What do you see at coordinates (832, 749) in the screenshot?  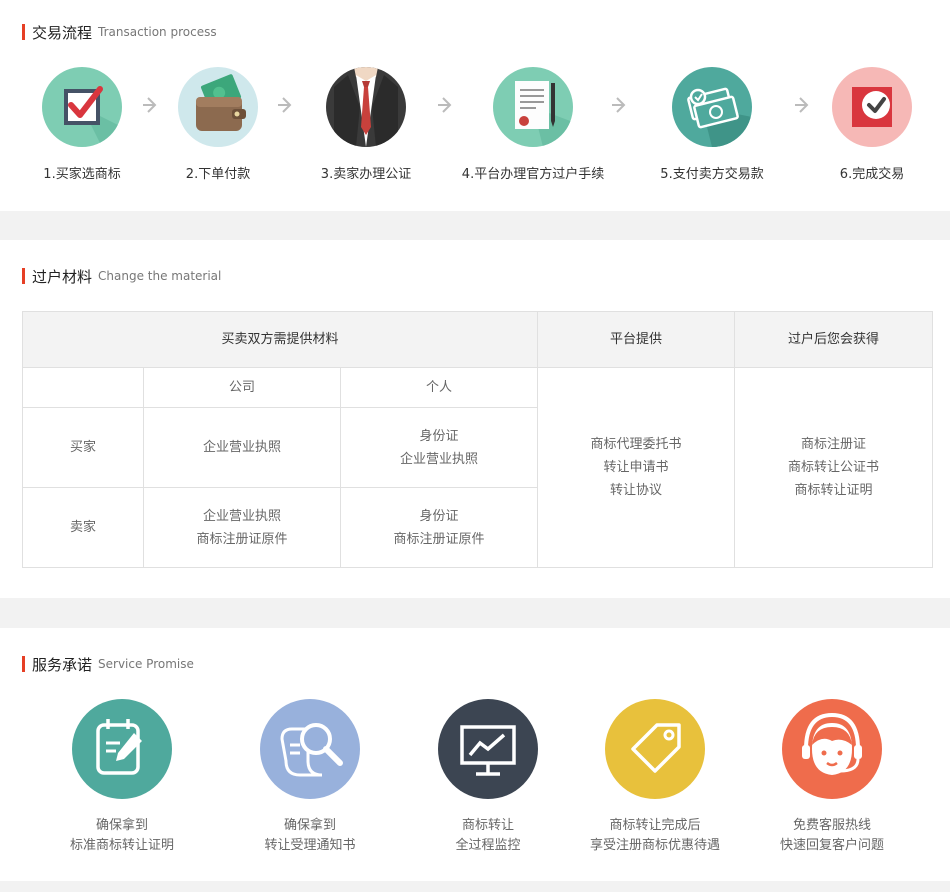 I see `headset-icon` at bounding box center [832, 749].